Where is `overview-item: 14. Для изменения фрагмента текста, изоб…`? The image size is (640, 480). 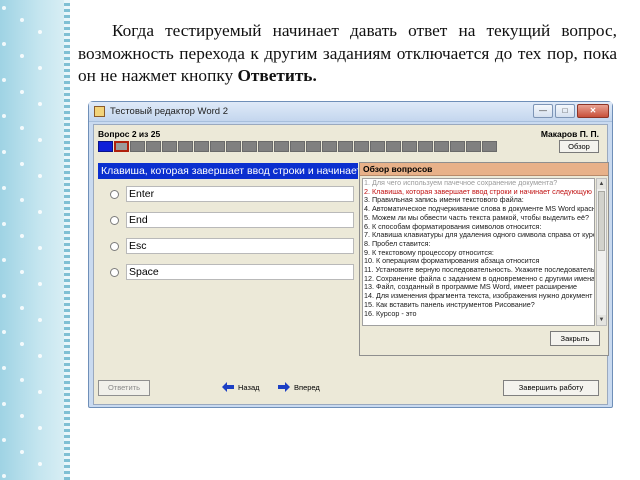 overview-item: 14. Для изменения фрагмента текста, изоб… is located at coordinates (478, 296).